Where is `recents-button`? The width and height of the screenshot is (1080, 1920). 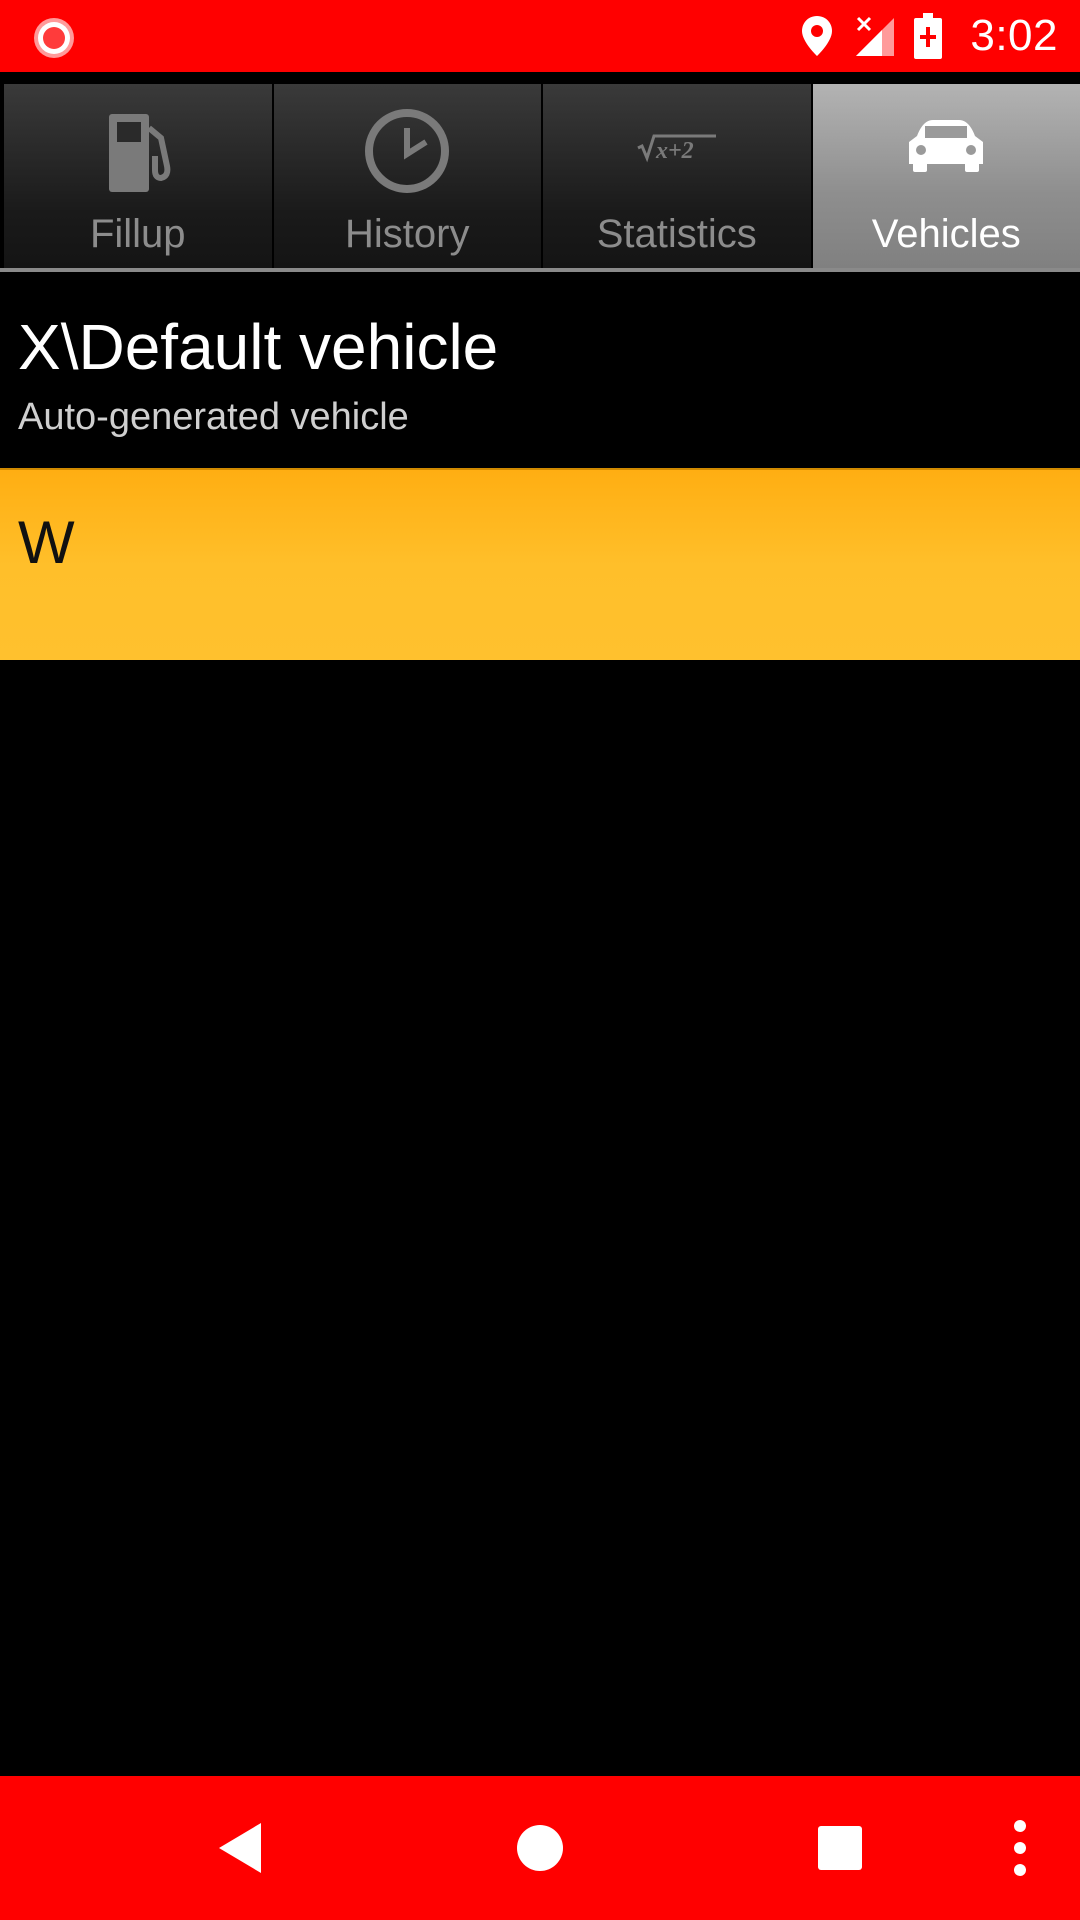 recents-button is located at coordinates (840, 1848).